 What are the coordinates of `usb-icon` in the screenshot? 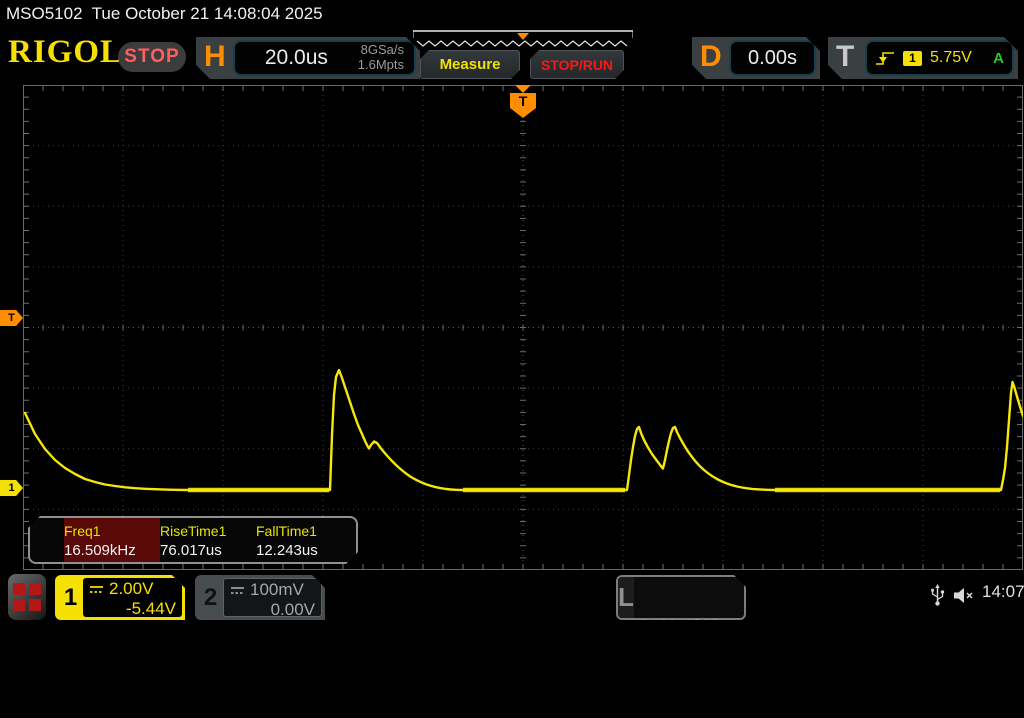 It's located at (938, 595).